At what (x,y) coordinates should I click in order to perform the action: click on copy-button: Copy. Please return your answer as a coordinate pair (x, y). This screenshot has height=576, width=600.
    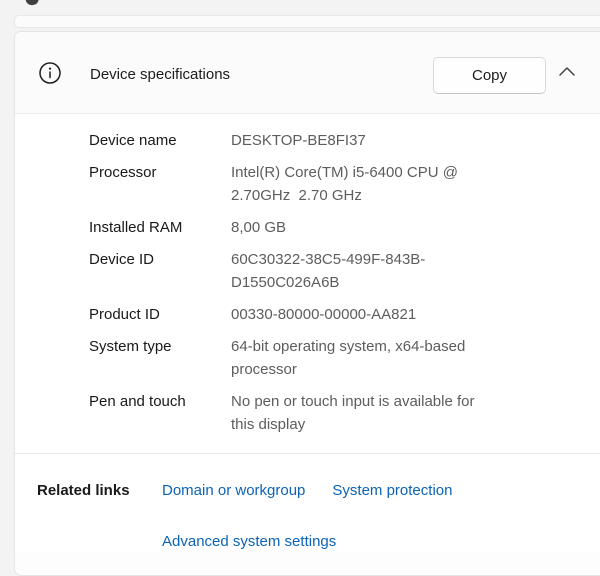
    Looking at the image, I should click on (489, 75).